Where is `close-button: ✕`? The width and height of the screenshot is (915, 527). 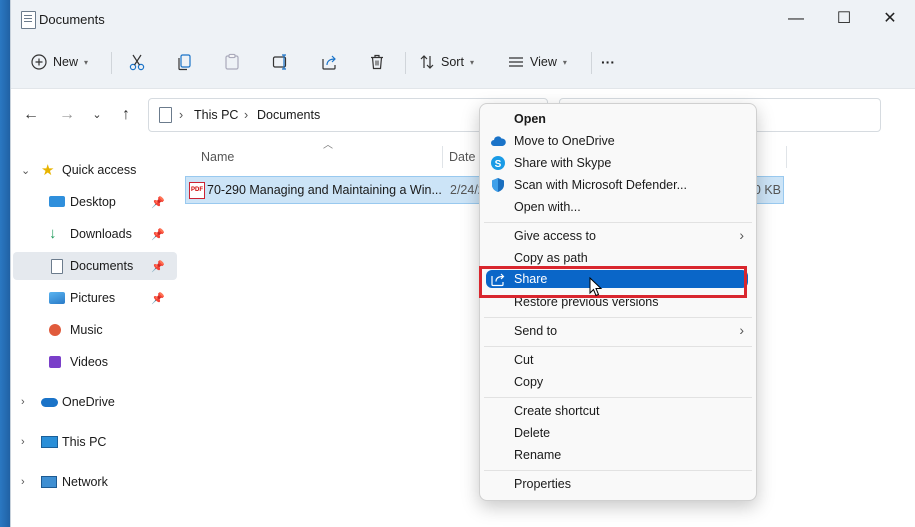 close-button: ✕ is located at coordinates (890, 19).